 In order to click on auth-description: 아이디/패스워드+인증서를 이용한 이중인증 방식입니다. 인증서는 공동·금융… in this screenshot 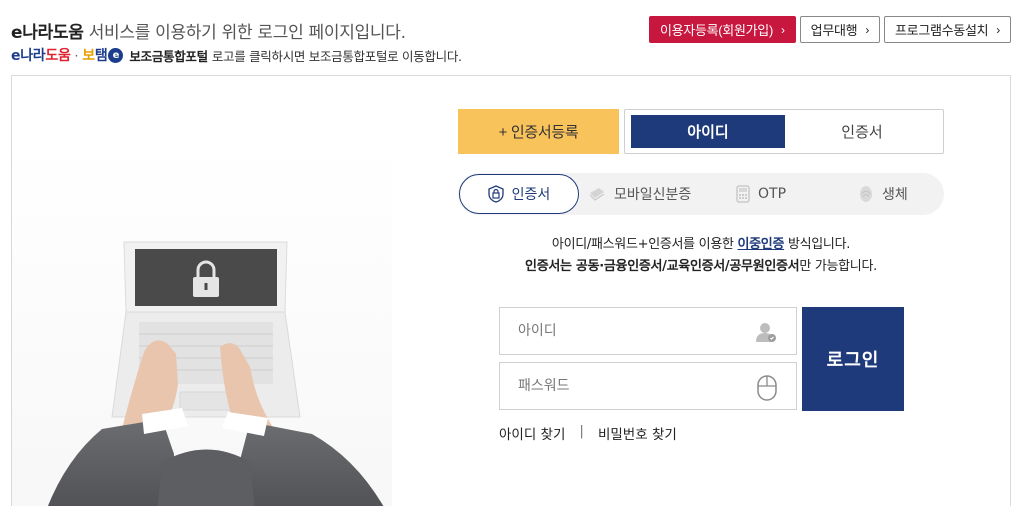, I will do `click(701, 256)`.